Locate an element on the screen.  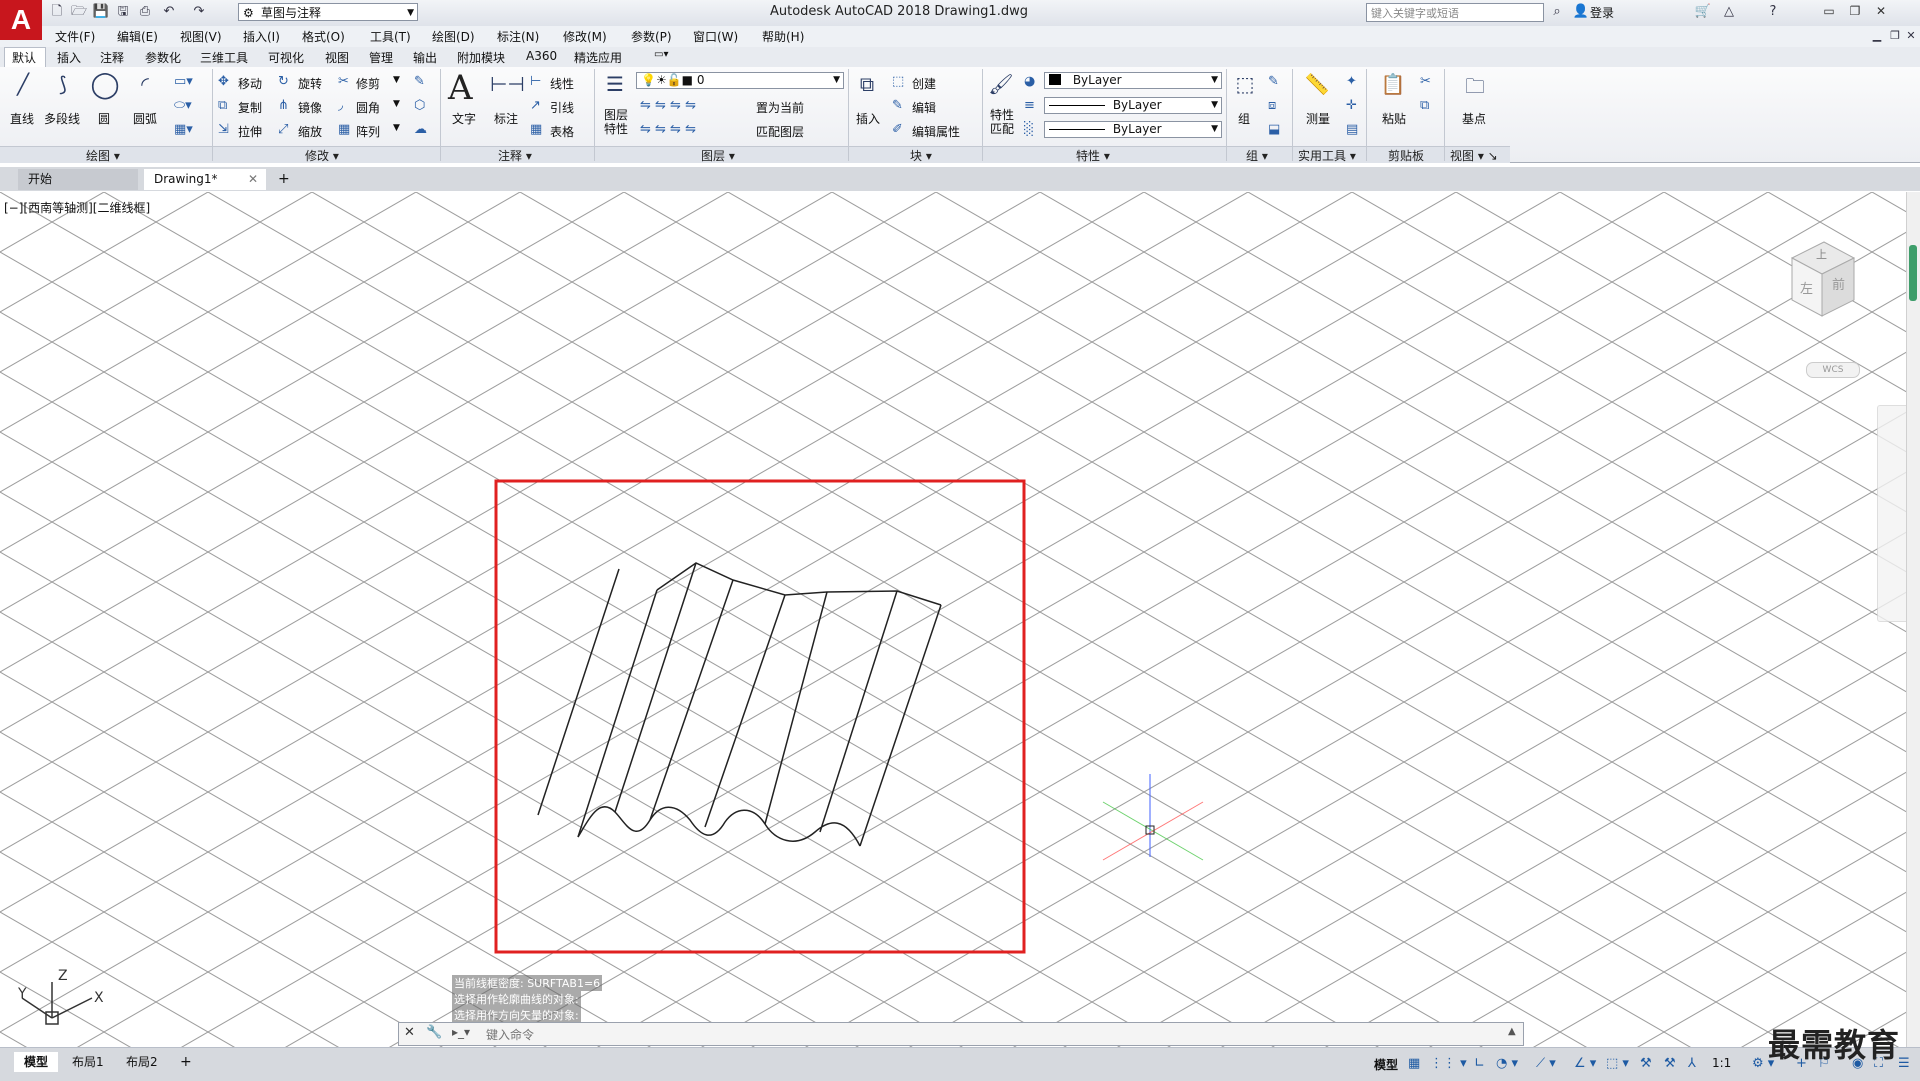
menu-file: 文件(F) is located at coordinates (75, 36).